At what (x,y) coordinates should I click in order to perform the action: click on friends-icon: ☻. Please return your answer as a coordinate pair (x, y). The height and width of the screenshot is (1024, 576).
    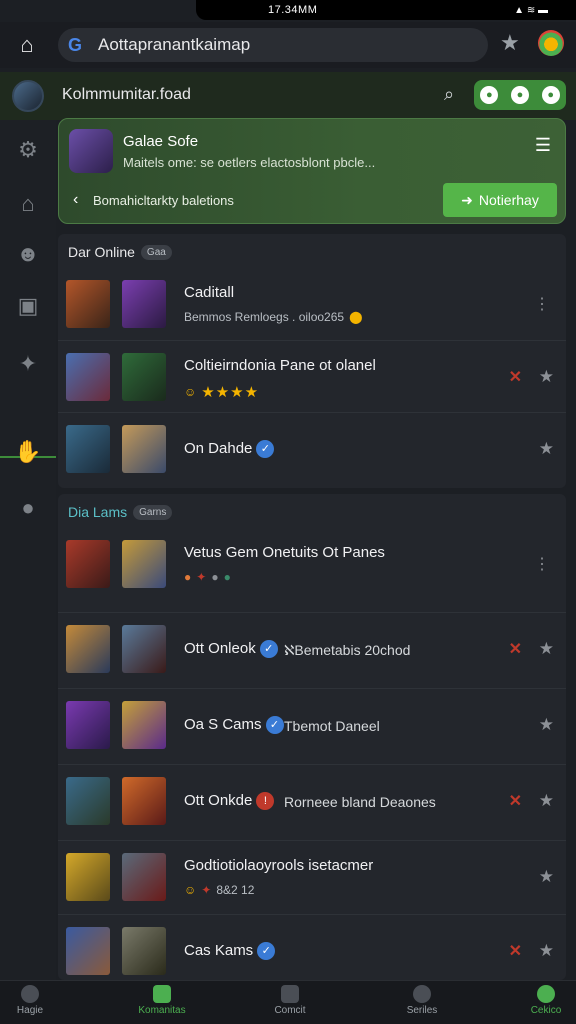
    Looking at the image, I should click on (28, 254).